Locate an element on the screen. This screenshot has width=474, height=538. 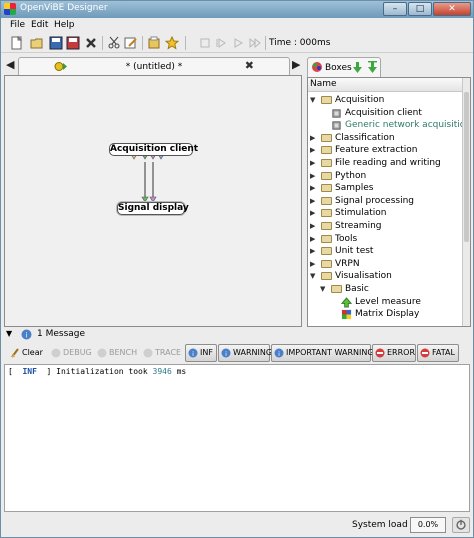
cut-icon is located at coordinates (114, 43).